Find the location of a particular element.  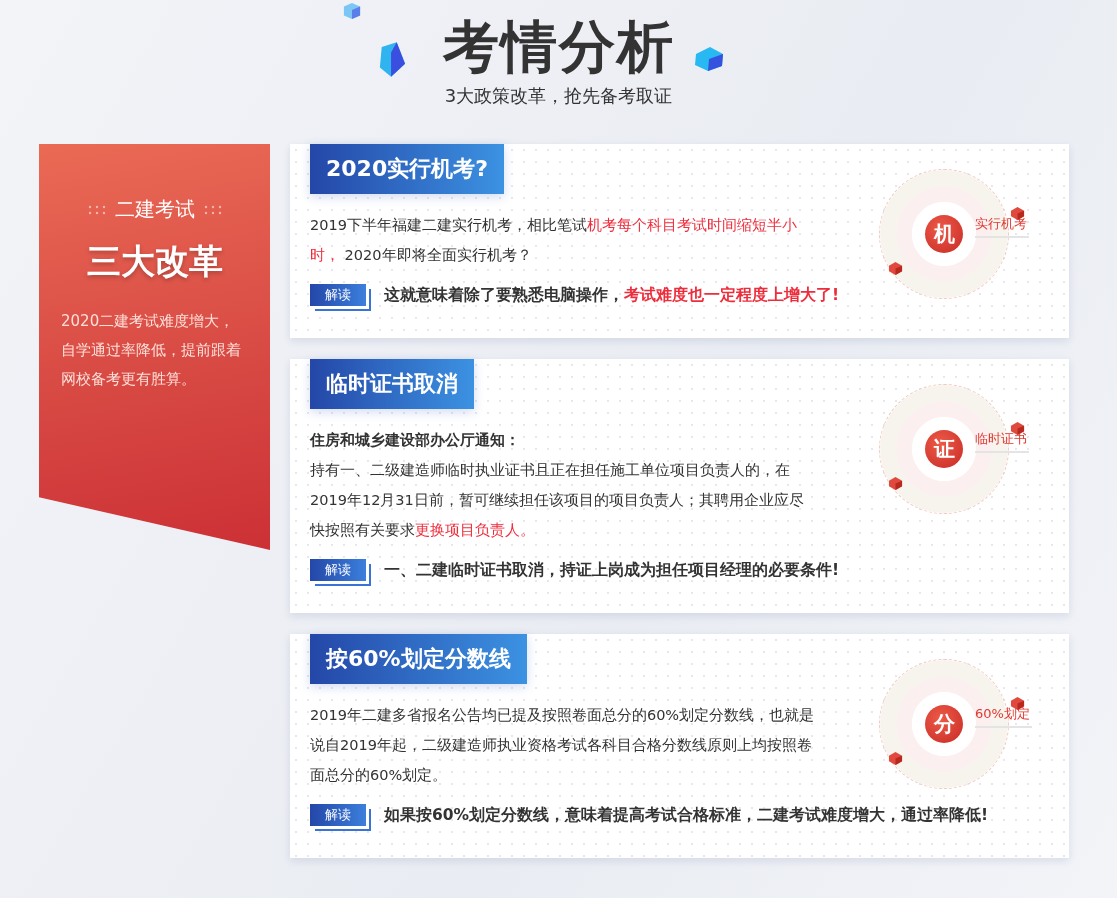

intro-text: 2020二建考试难度增大，自学通过率降低，提前跟着网校备考更有胜算。 is located at coordinates (151, 350).